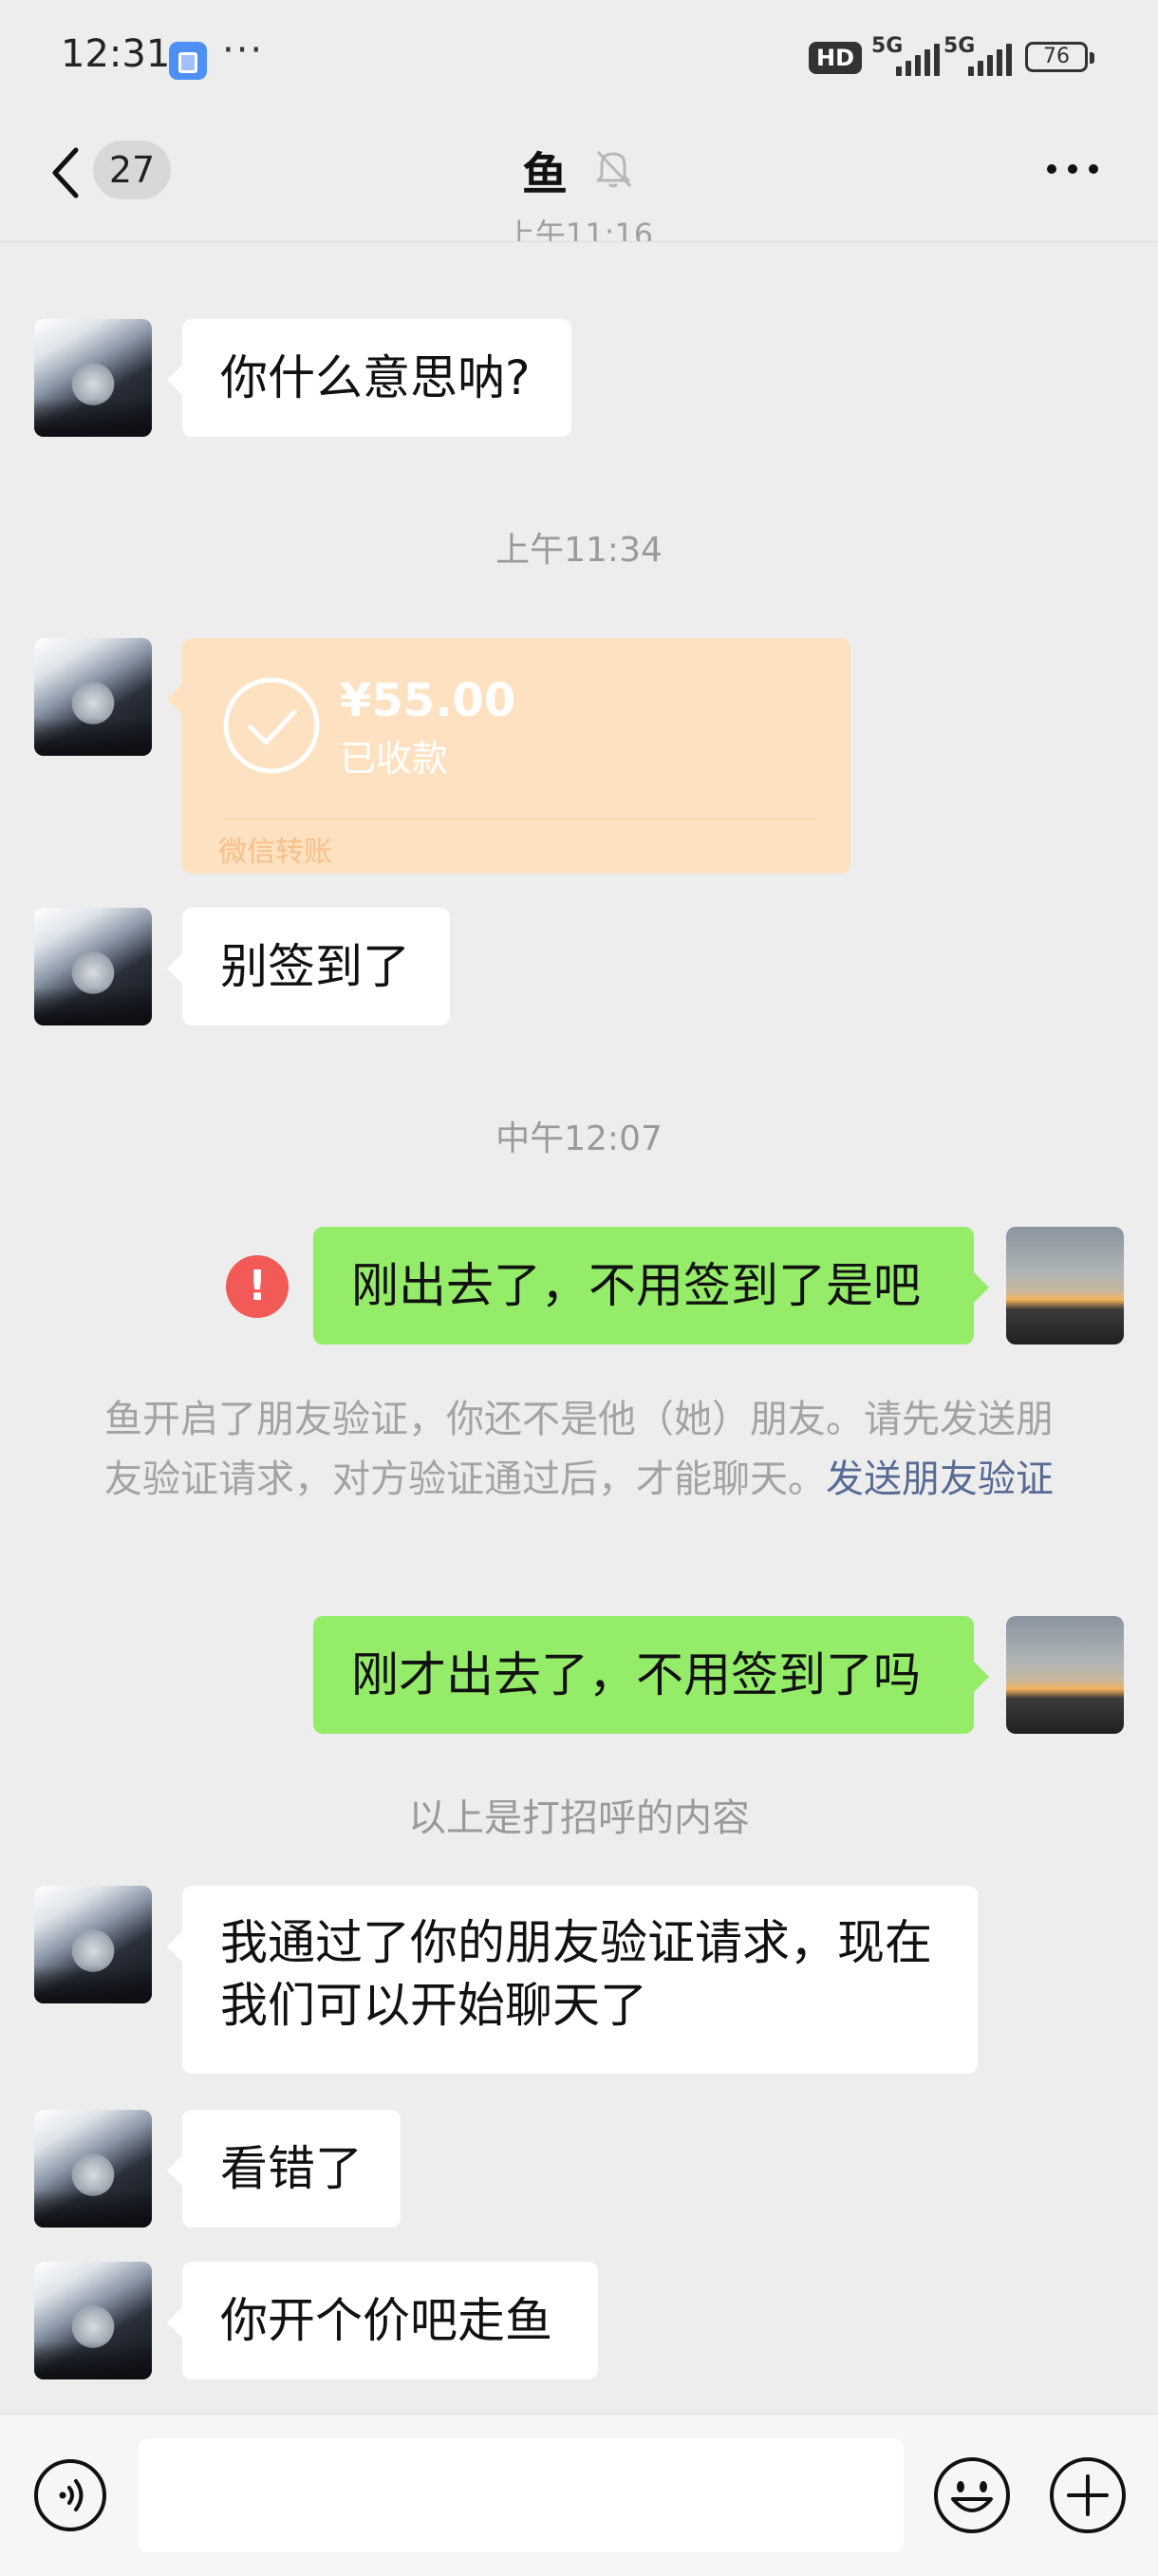 The image size is (1158, 2576). I want to click on timestamp-partial: 上午11:16, so click(579, 228).